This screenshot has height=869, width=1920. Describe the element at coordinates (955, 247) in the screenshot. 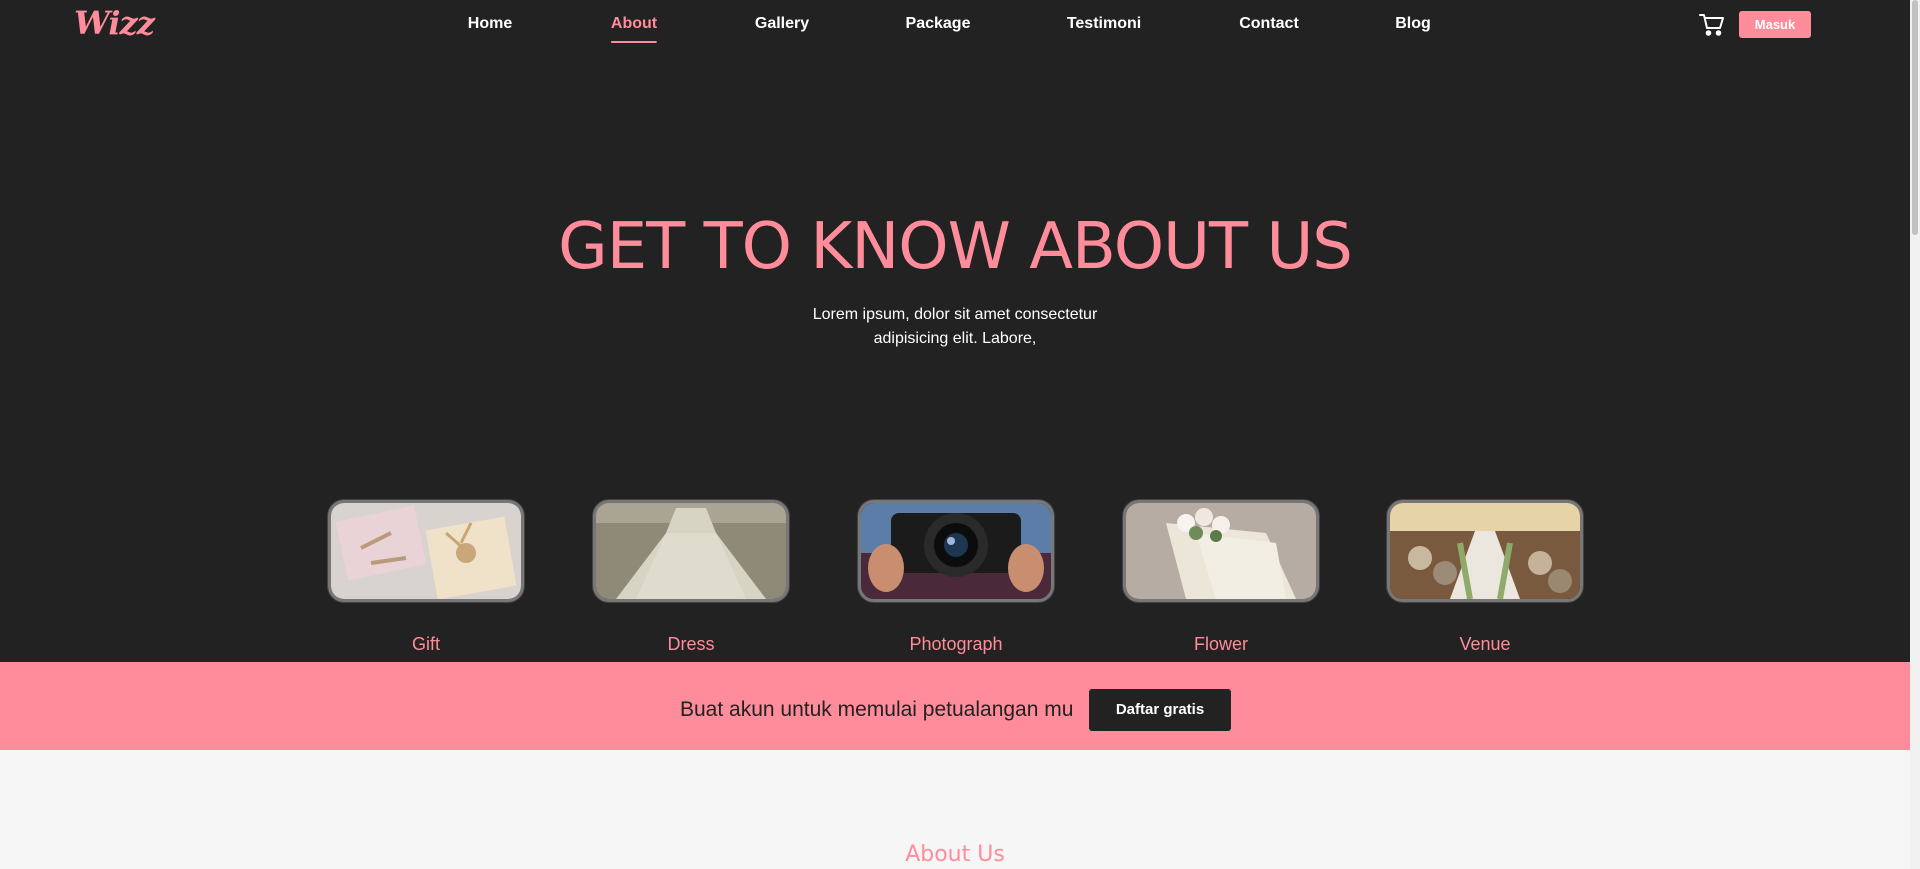

I see `hero-title: GET TO KNOW ABOUT US` at that location.